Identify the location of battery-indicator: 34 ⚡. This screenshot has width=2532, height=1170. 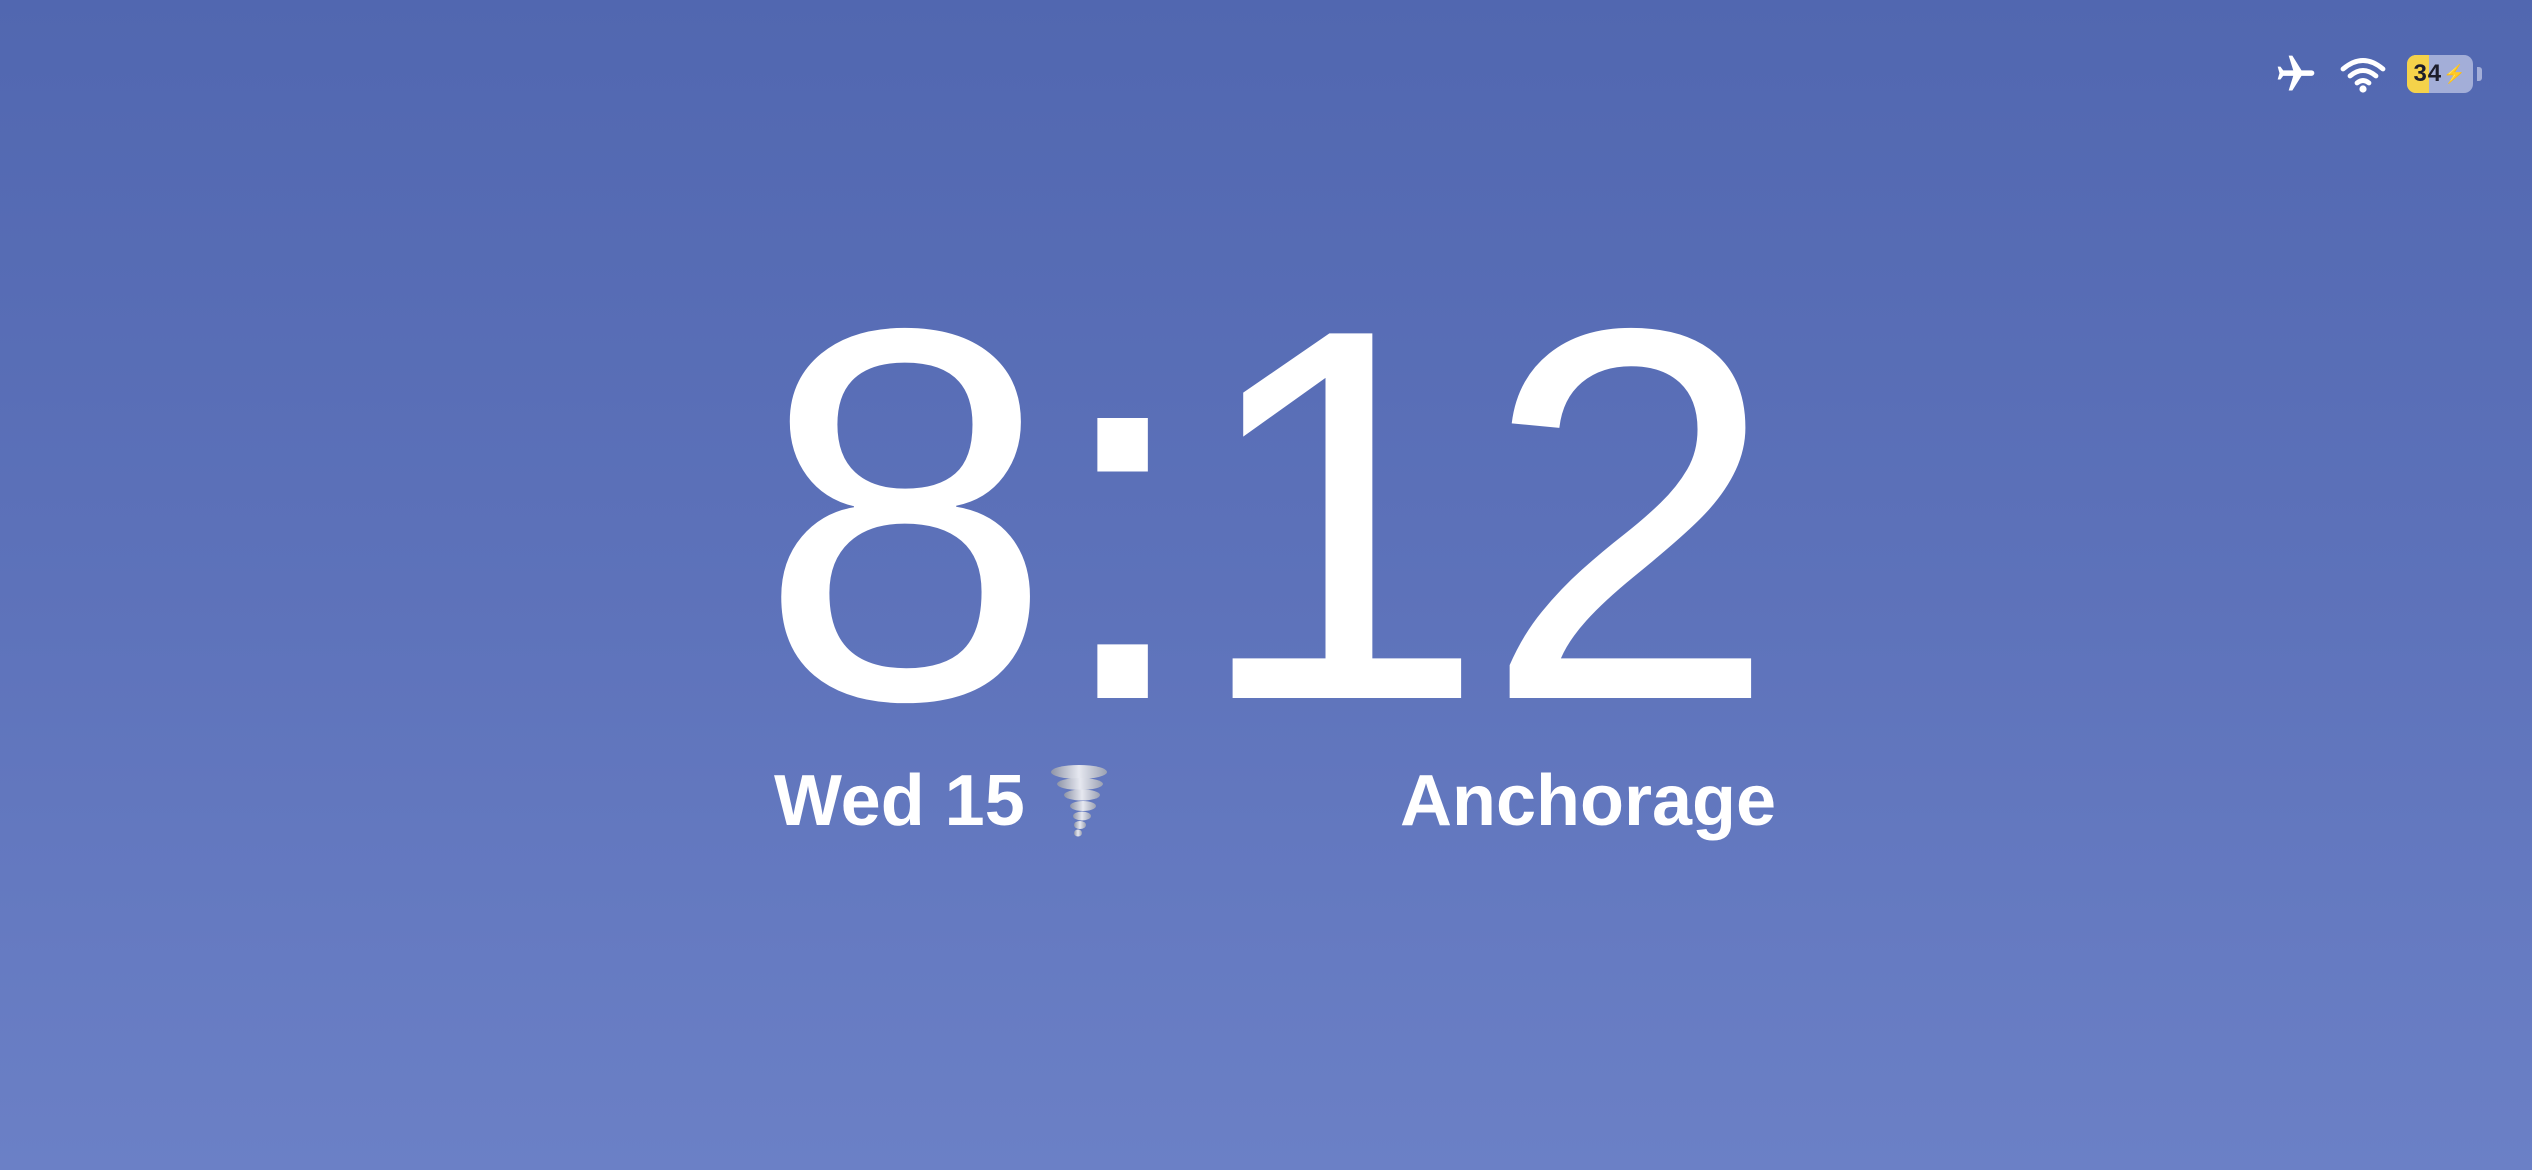
(2440, 74).